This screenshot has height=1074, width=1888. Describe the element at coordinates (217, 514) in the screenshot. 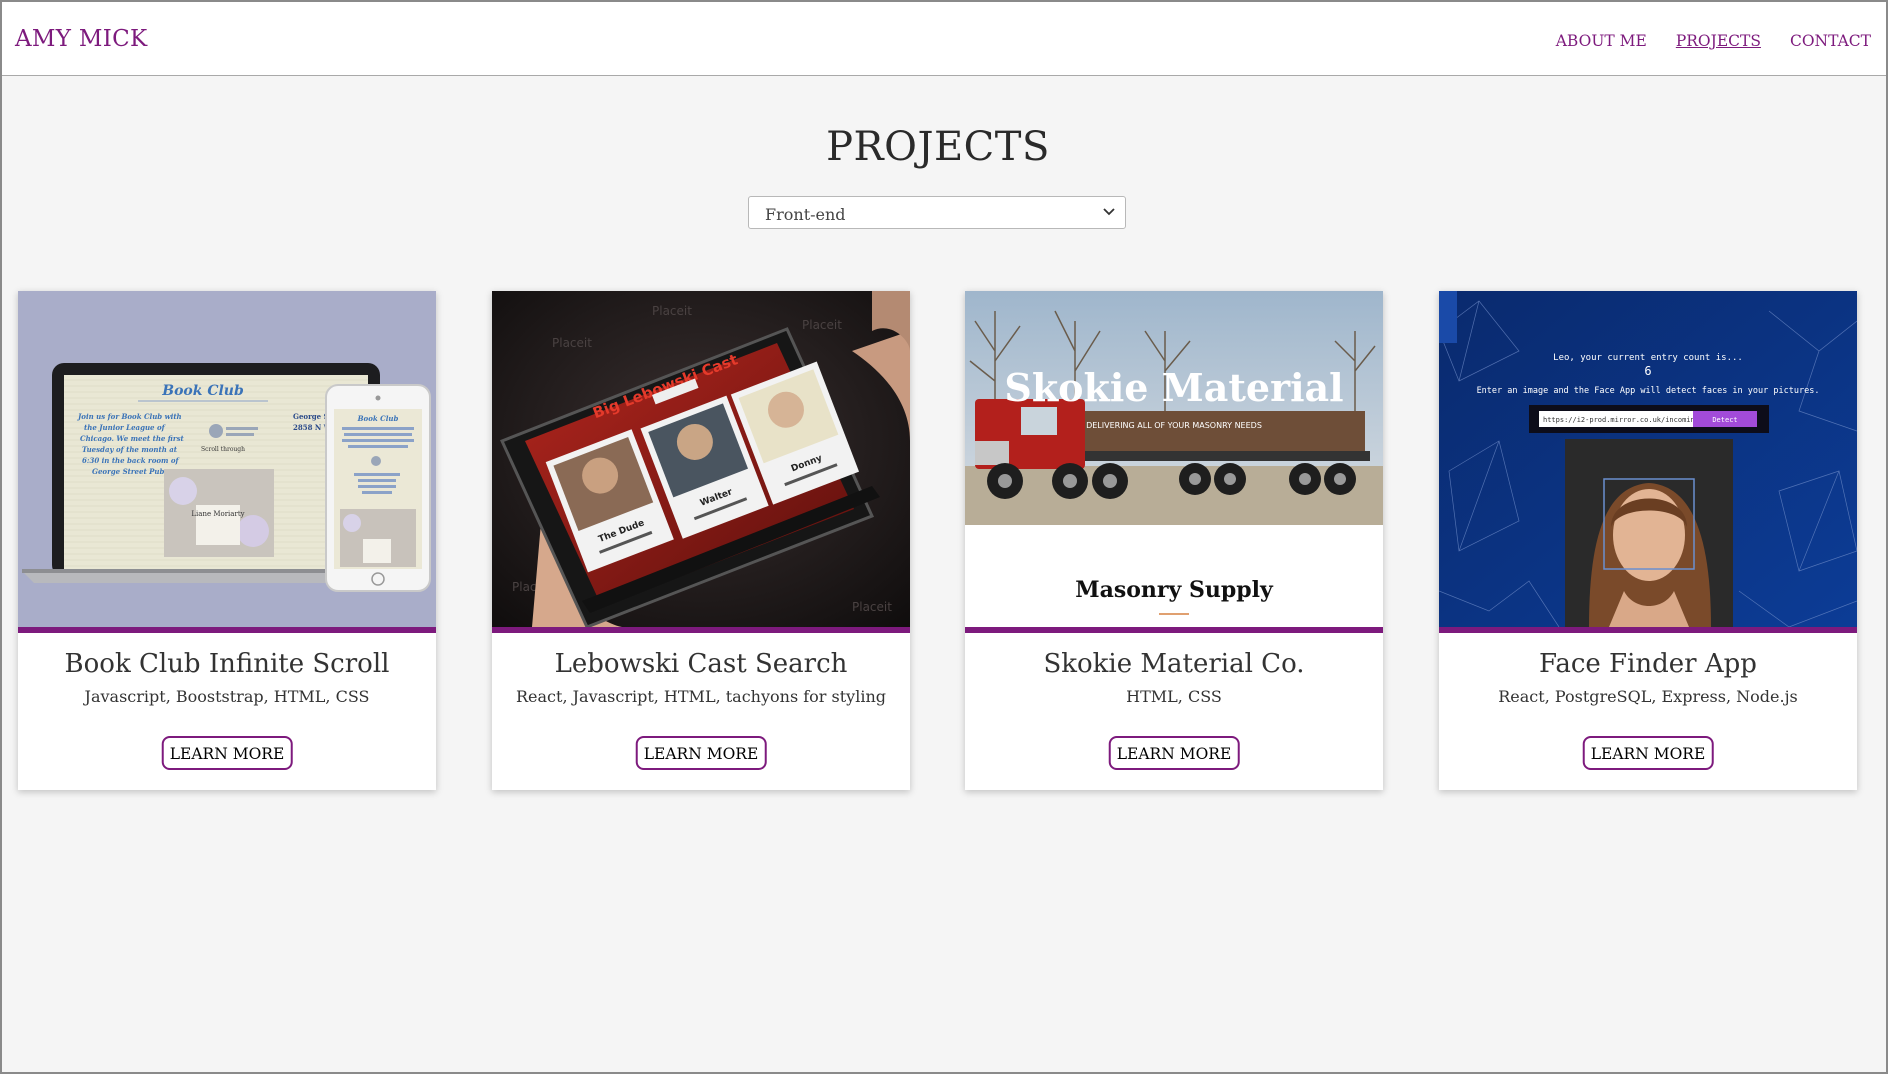

I see `svg-text: Liane Moriarty` at that location.